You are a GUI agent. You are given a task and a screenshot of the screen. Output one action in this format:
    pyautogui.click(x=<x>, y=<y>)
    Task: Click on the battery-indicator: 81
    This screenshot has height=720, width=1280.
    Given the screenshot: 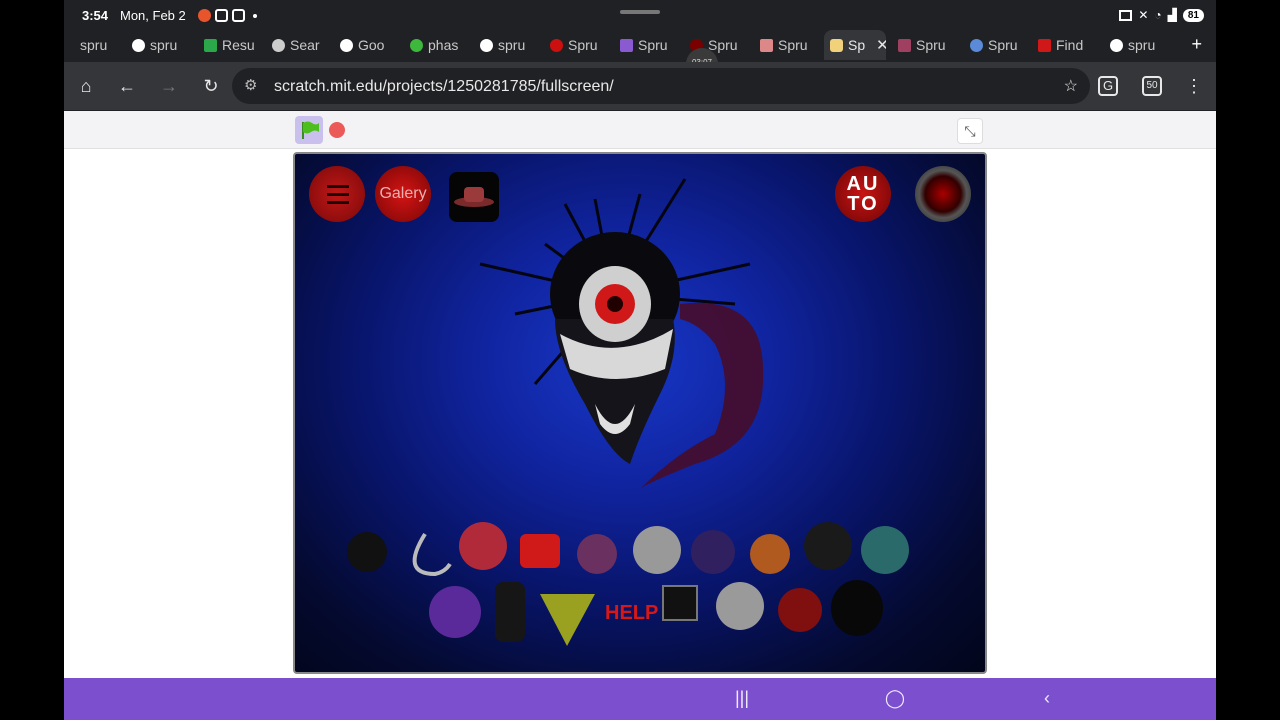 What is the action you would take?
    pyautogui.click(x=1193, y=15)
    